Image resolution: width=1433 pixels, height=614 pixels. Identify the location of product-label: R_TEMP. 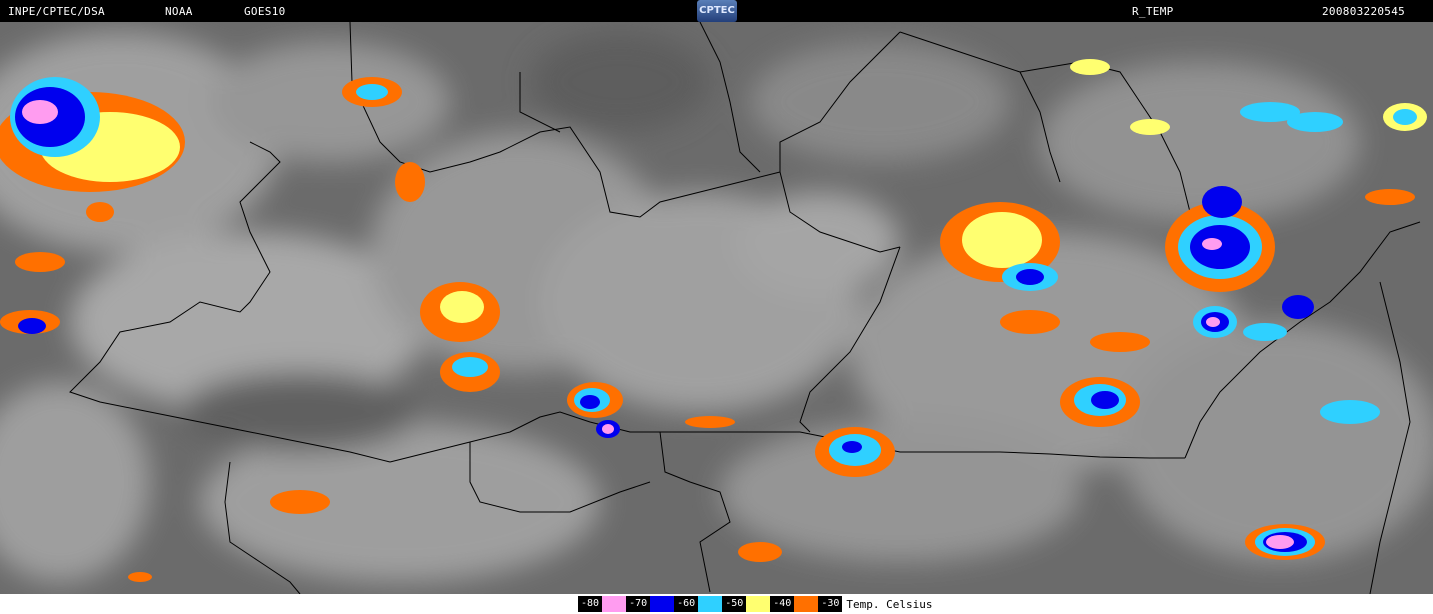
(1153, 11).